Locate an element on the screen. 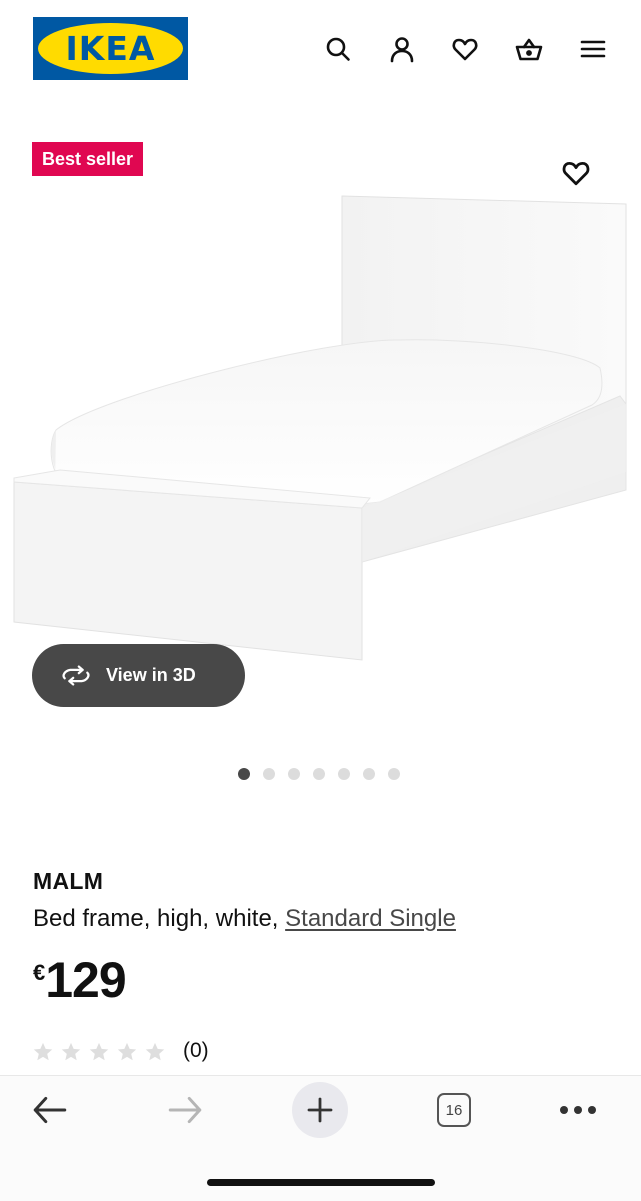 Image resolution: width=641 pixels, height=1201 pixels. view-in-3d-button: View in 3D is located at coordinates (138, 675).